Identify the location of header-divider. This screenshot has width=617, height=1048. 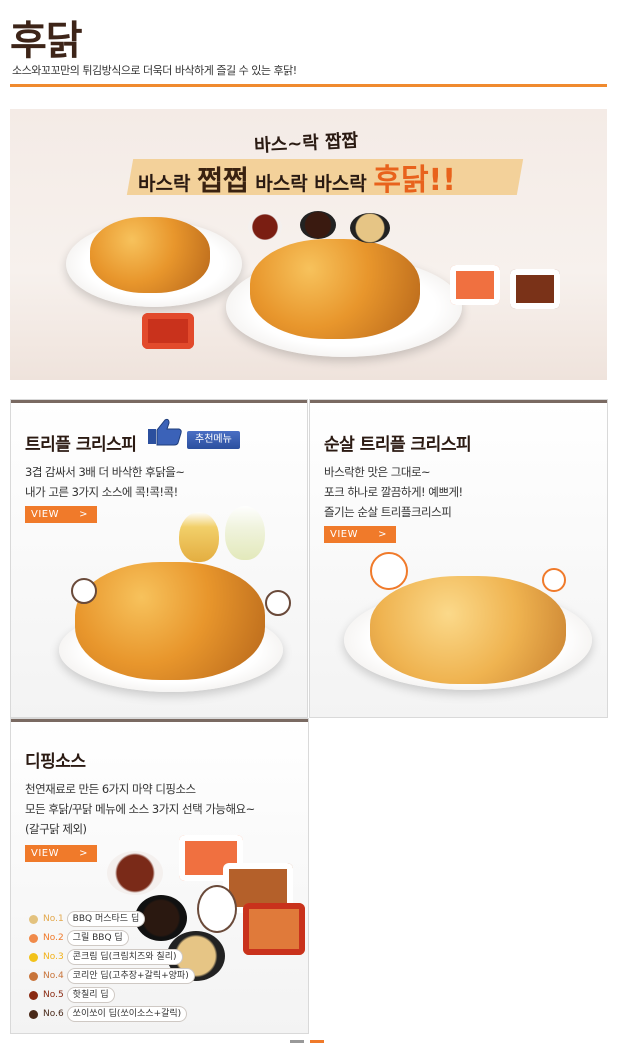
(308, 85).